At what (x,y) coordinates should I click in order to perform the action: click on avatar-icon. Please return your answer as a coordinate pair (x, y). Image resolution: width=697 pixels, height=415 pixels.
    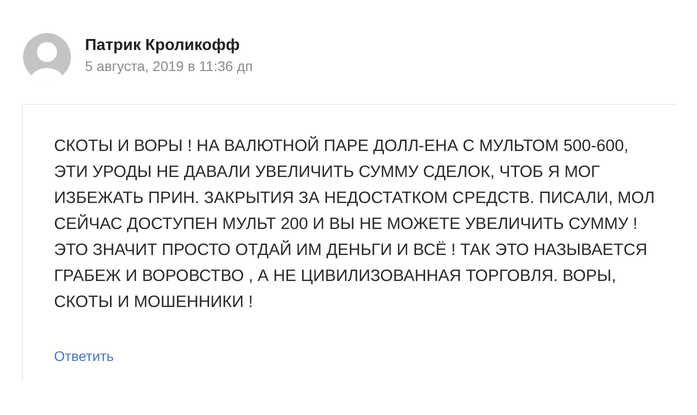
    Looking at the image, I should click on (47, 57).